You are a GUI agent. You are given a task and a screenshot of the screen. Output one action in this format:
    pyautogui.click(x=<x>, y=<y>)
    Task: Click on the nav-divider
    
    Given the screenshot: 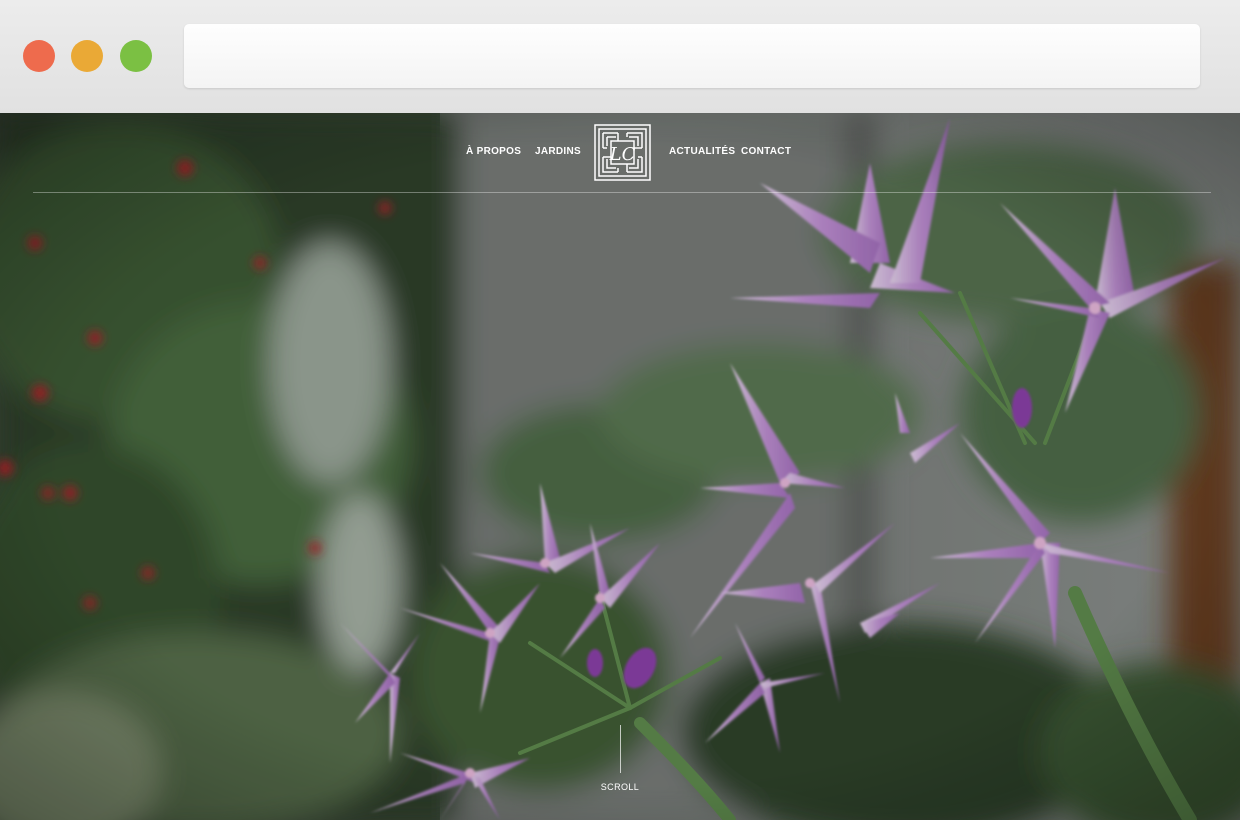 What is the action you would take?
    pyautogui.click(x=622, y=192)
    